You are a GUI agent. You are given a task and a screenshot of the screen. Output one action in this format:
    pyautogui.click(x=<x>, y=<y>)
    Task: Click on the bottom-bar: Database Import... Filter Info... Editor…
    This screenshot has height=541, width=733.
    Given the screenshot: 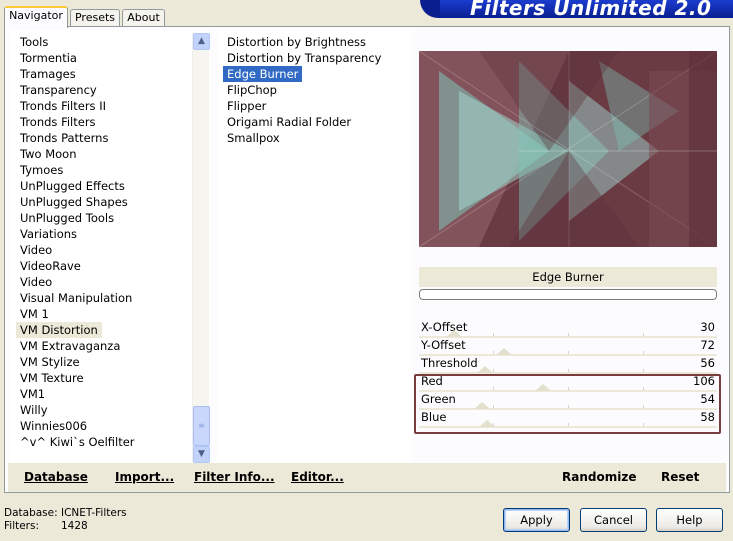 What is the action you would take?
    pyautogui.click(x=367, y=477)
    